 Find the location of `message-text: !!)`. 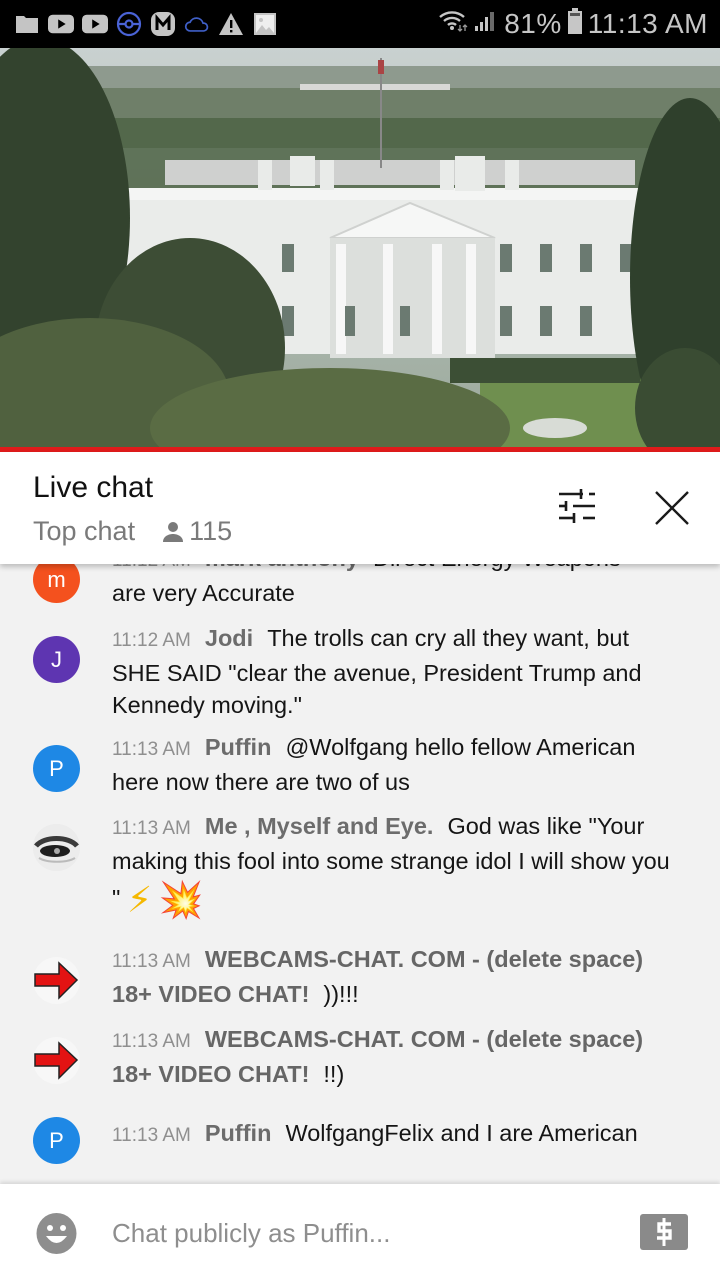

message-text: !!) is located at coordinates (334, 1074).